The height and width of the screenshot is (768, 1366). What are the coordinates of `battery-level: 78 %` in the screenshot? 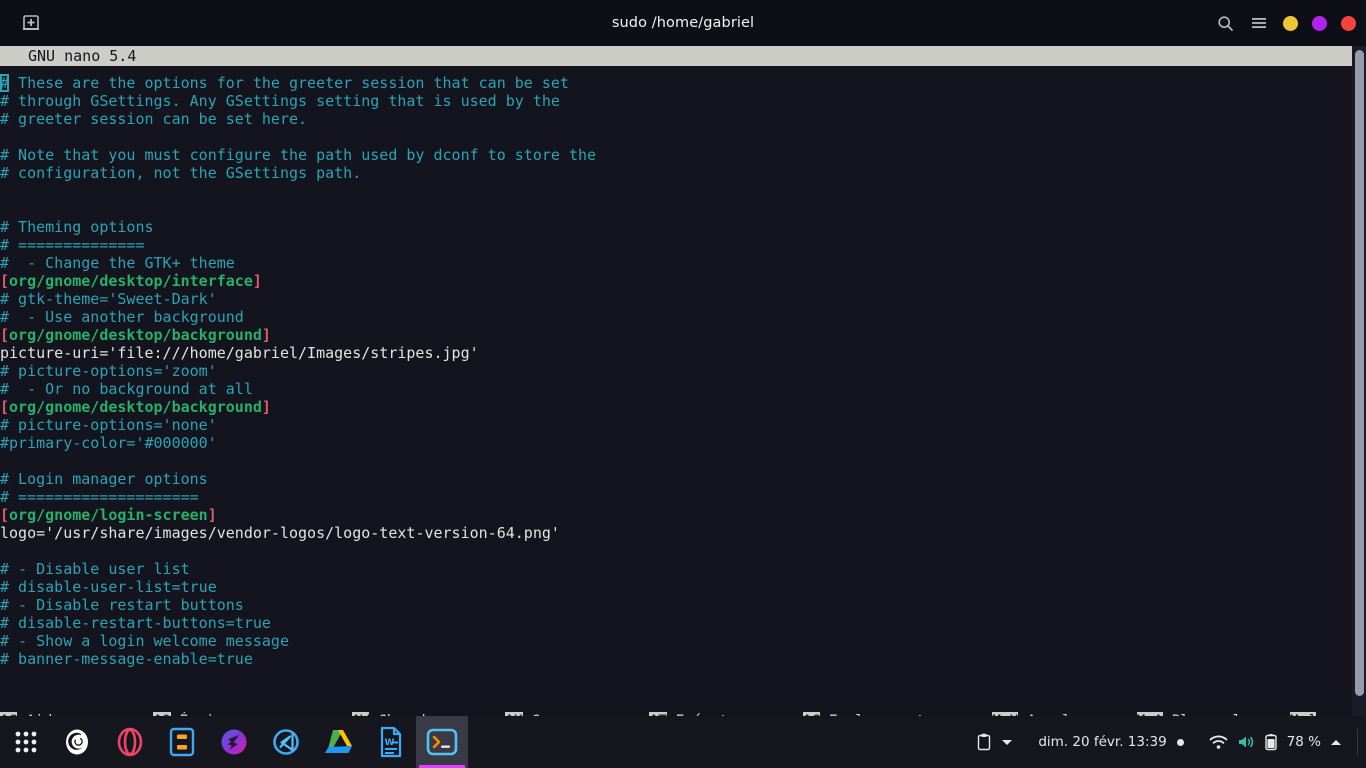 It's located at (1303, 742).